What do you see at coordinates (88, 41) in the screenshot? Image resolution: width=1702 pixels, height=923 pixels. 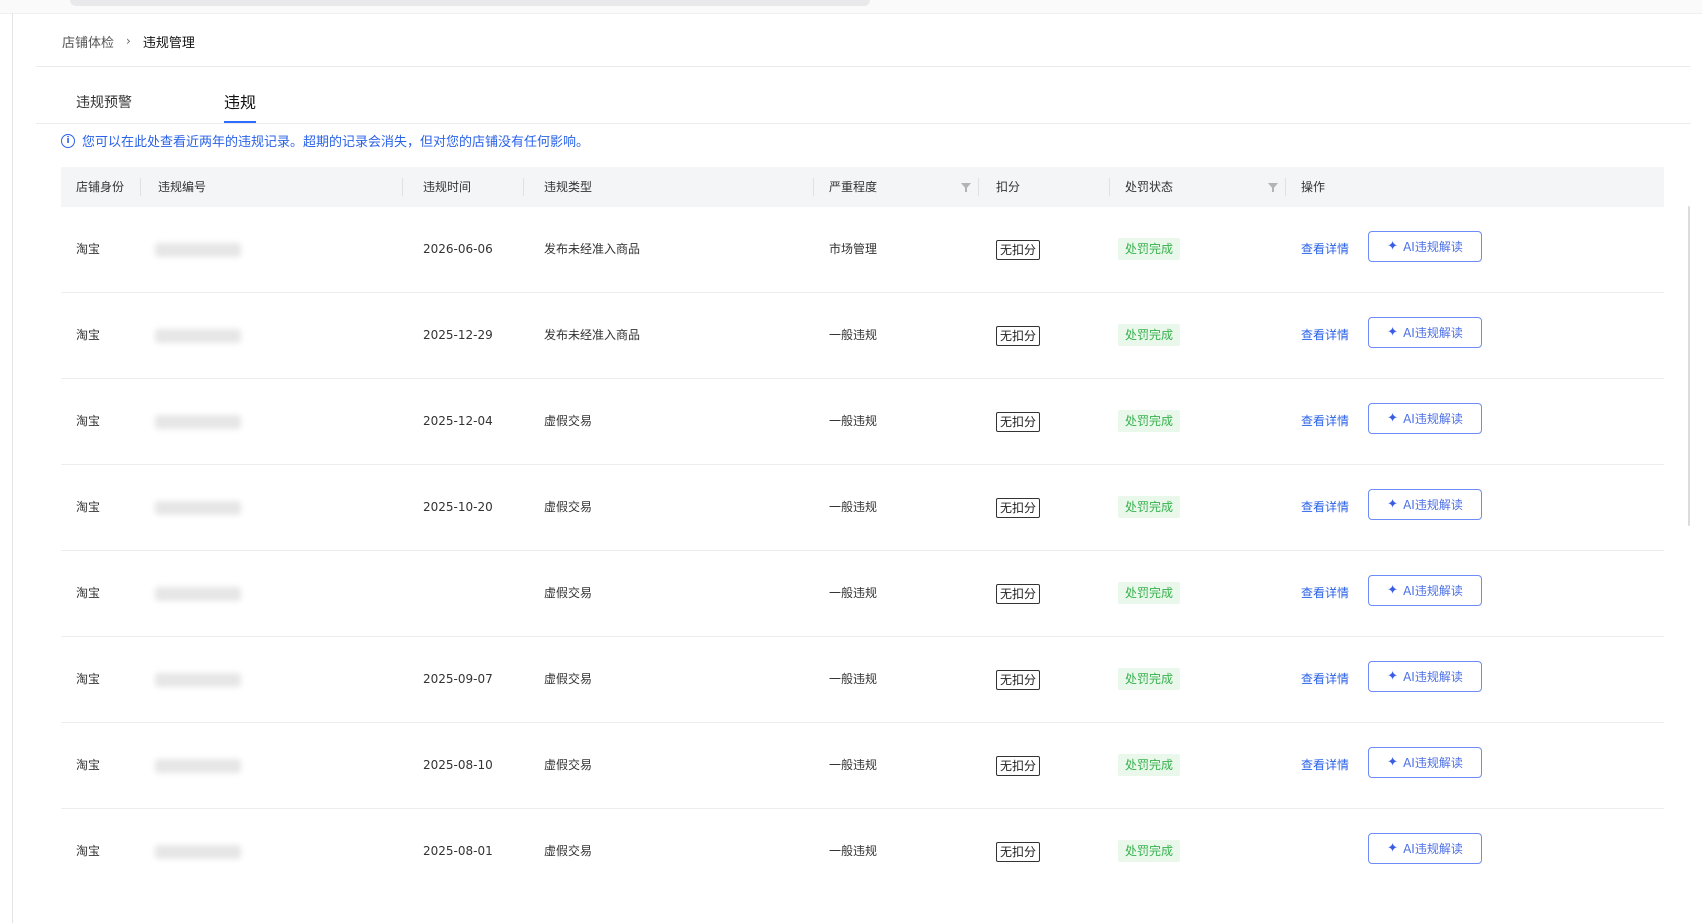 I see `breadcrumb-shop-checkup: 店铺体检` at bounding box center [88, 41].